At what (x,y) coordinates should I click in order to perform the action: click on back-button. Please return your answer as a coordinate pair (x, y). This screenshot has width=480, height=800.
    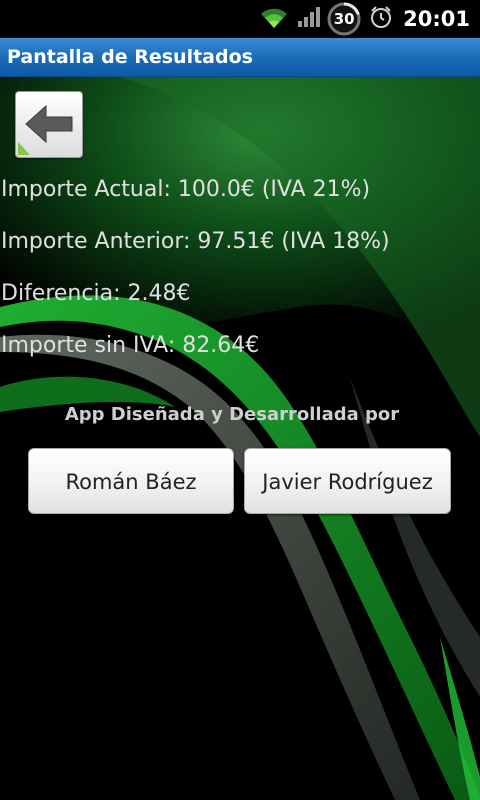
    Looking at the image, I should click on (49, 124).